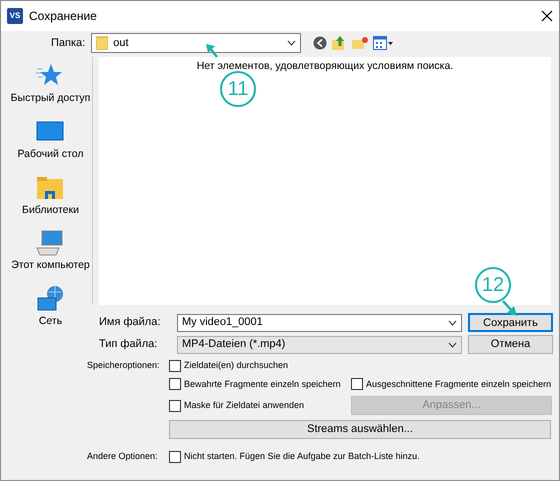  I want to click on checkbox-option: Zieldatei(en) durchsuchen, so click(360, 365).